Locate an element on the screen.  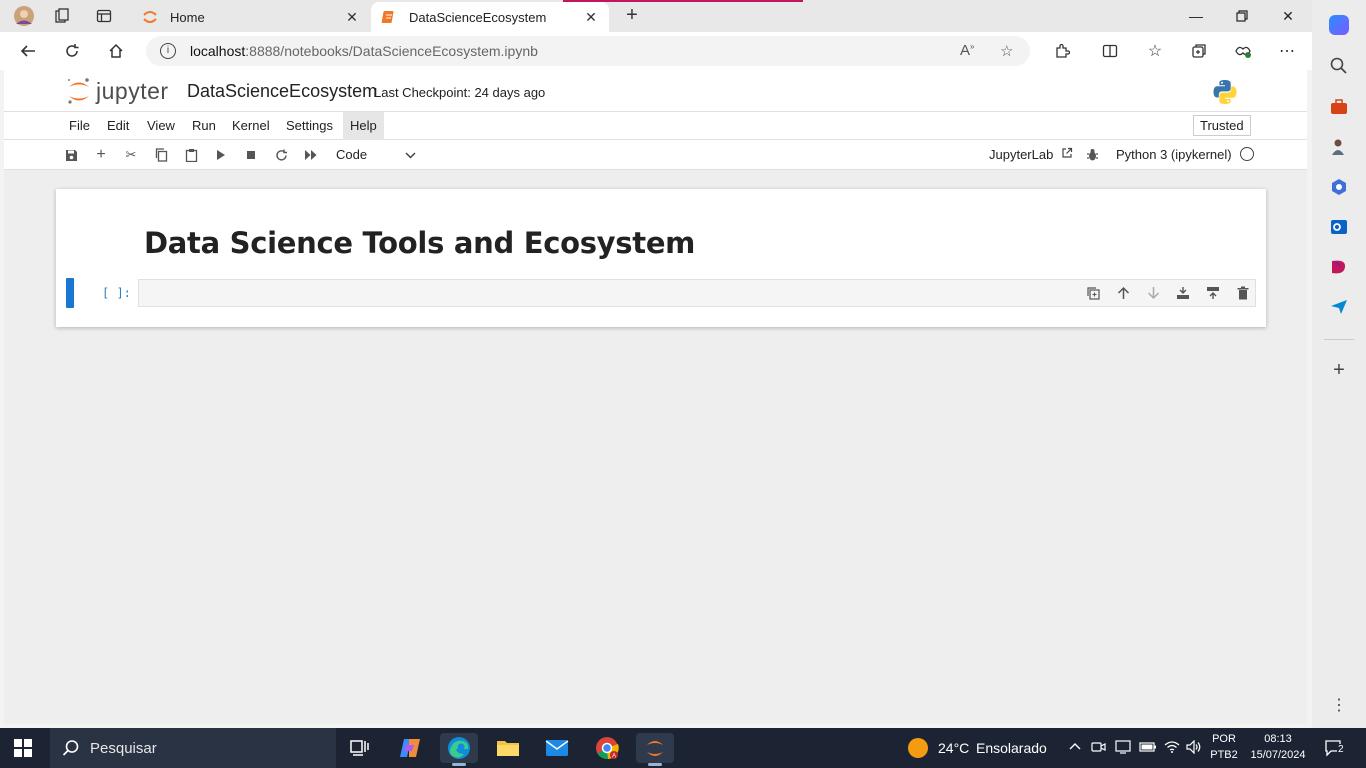
favorite-star-icon: ☆ is located at coordinates (1006, 51).